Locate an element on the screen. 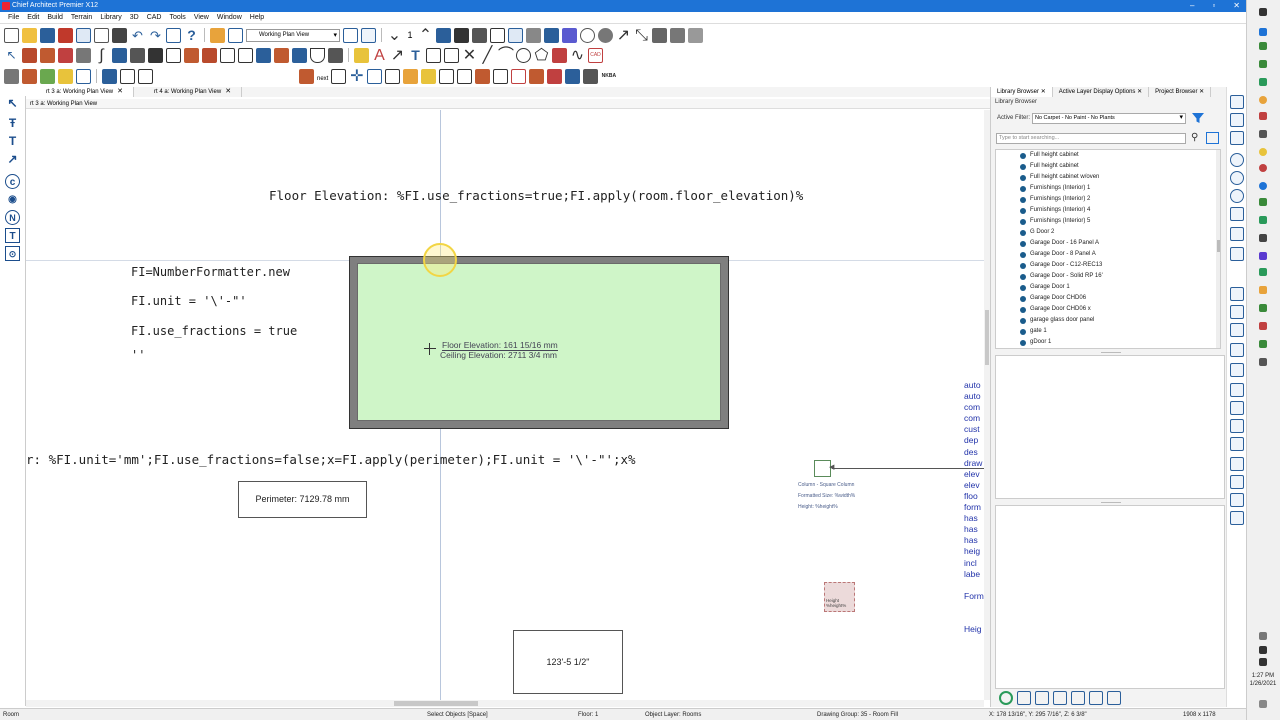  text-style-icon: Ŧ is located at coordinates (12, 123).